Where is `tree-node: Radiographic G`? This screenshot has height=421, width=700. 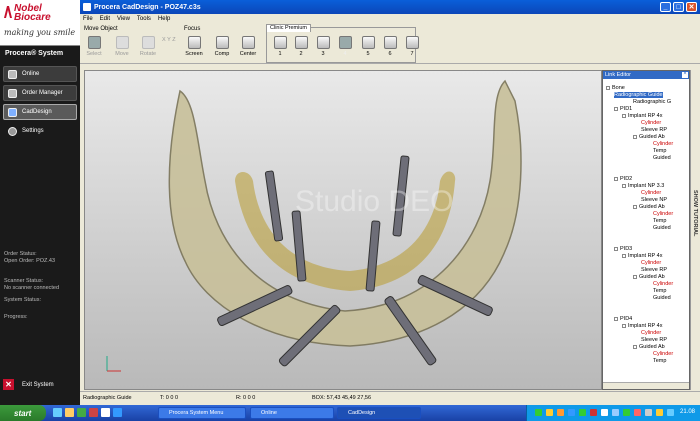
tree-node: Radiographic G is located at coordinates (652, 102).